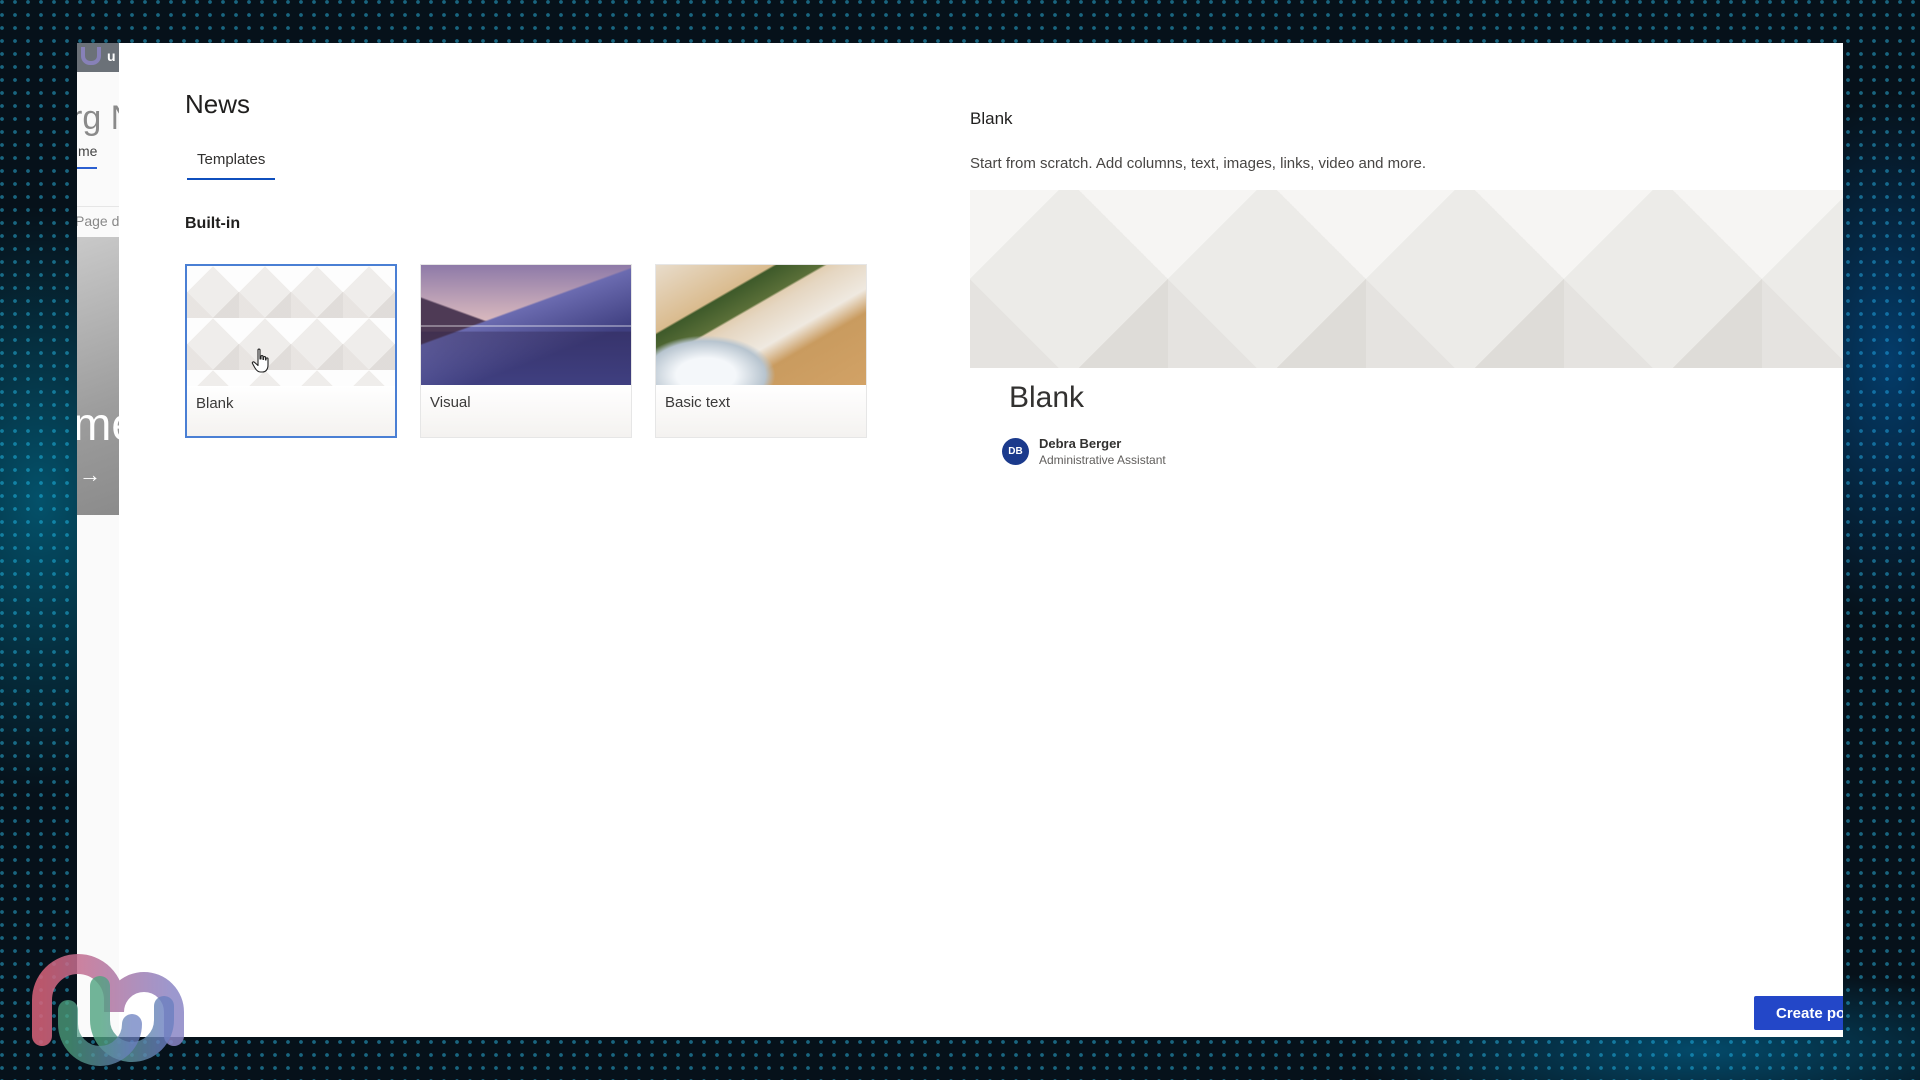  I want to click on preview-page-title: Blank, so click(1047, 397).